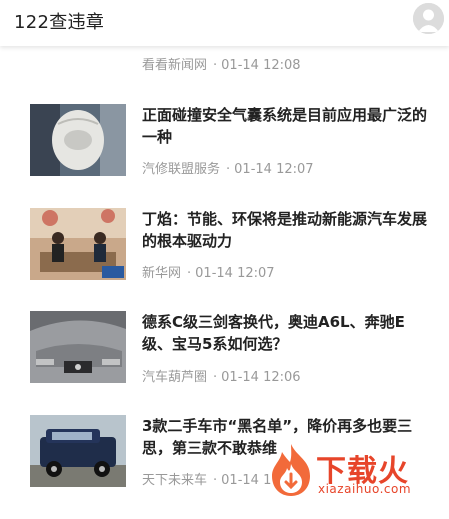 Image resolution: width=449 pixels, height=519 pixels. What do you see at coordinates (355, 470) in the screenshot?
I see `site-watermark: 下载火 xiazaihuo.com` at bounding box center [355, 470].